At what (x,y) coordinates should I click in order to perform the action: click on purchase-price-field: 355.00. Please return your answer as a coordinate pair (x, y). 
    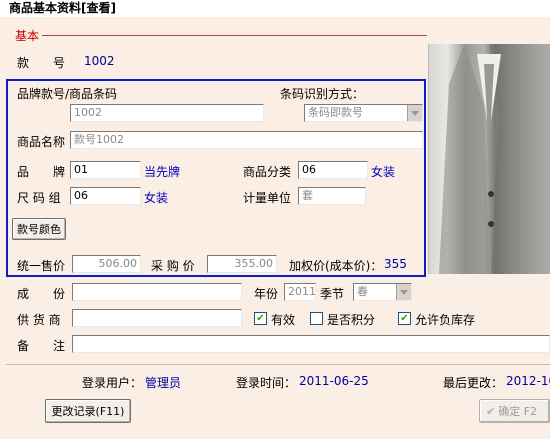
    Looking at the image, I should click on (242, 264).